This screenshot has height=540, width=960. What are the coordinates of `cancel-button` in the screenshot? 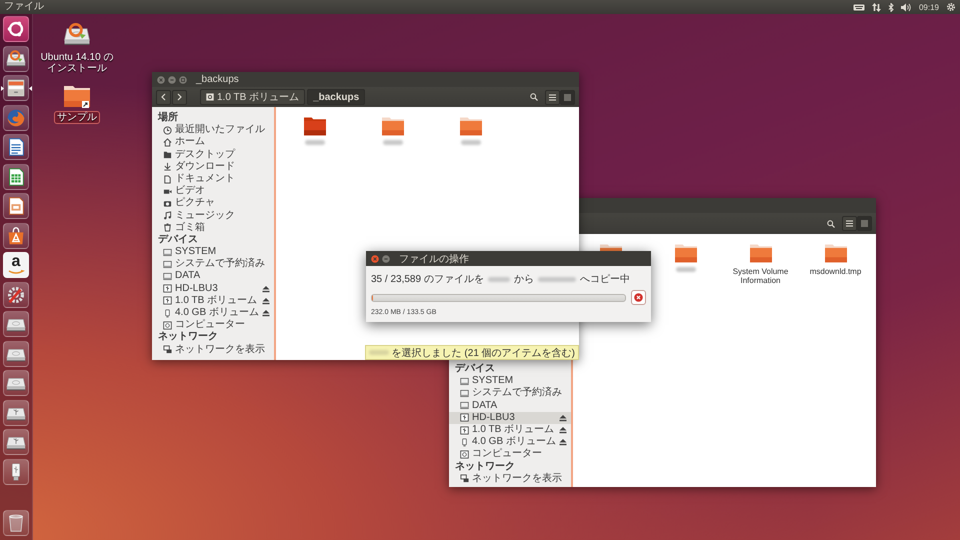 It's located at (638, 297).